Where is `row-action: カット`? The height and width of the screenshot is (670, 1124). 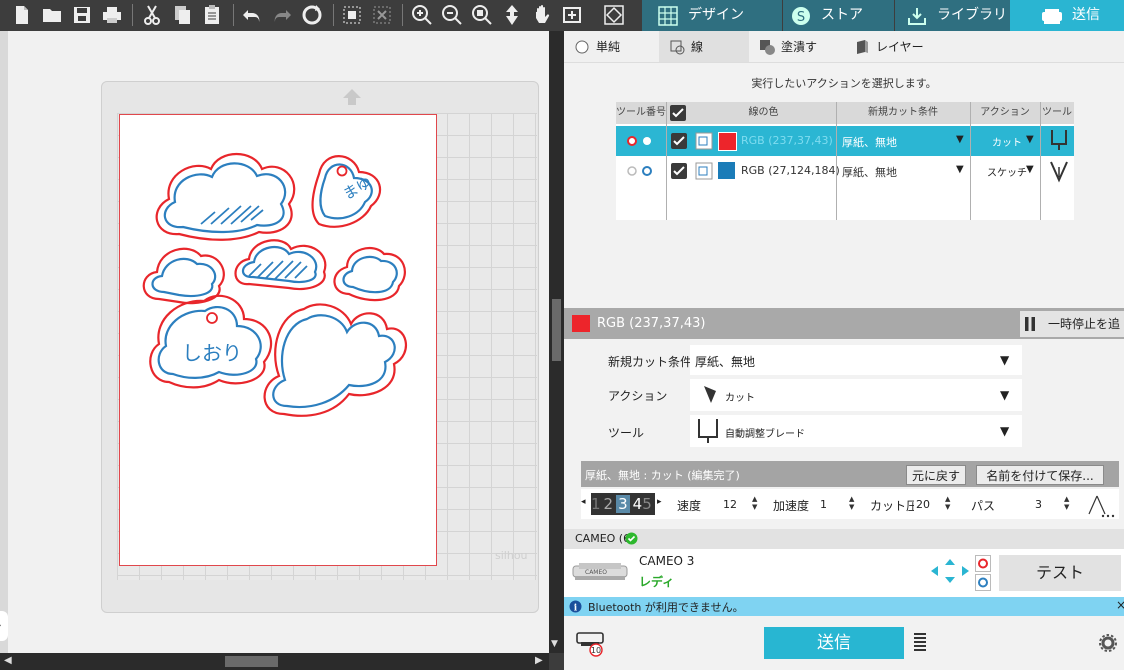 row-action: カット is located at coordinates (1007, 141).